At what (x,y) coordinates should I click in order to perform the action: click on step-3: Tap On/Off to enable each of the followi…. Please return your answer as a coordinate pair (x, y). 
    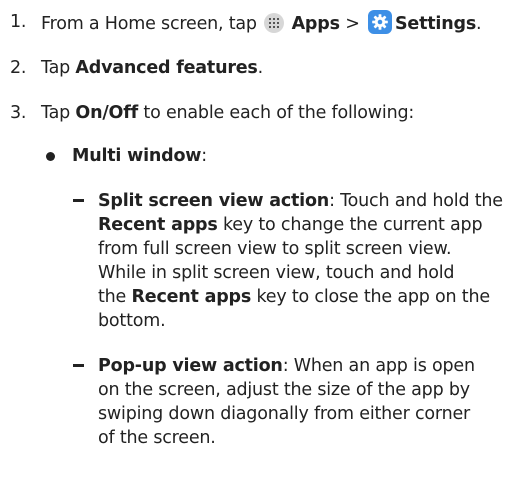
    Looking at the image, I should click on (227, 113).